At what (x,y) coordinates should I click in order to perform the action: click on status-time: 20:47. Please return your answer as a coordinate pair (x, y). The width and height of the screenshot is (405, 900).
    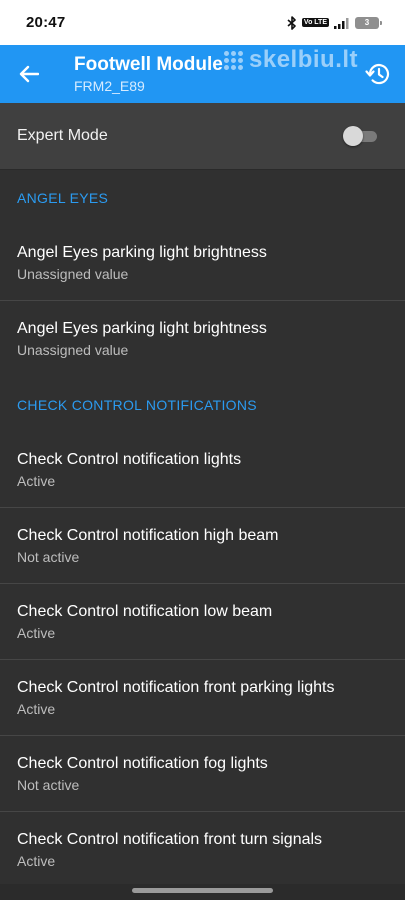
    Looking at the image, I should click on (46, 22).